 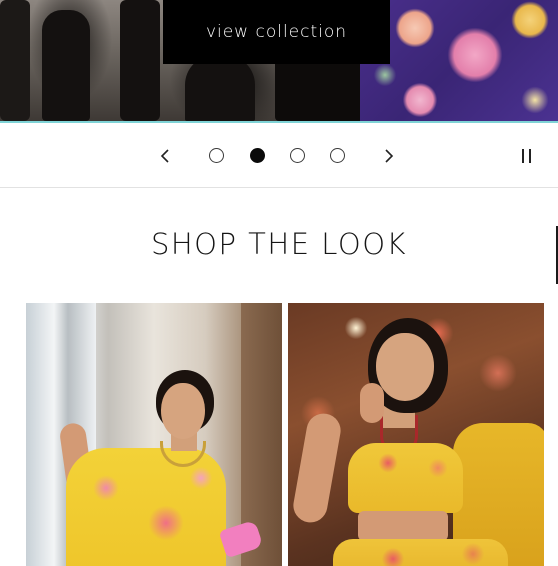 I want to click on hand-at-cheek, so click(x=372, y=403).